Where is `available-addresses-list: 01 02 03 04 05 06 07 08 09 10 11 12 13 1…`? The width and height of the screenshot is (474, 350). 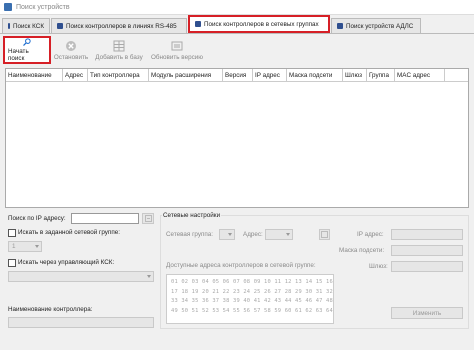 available-addresses-list: 01 02 03 04 05 06 07 08 09 10 11 12 13 1… is located at coordinates (250, 299).